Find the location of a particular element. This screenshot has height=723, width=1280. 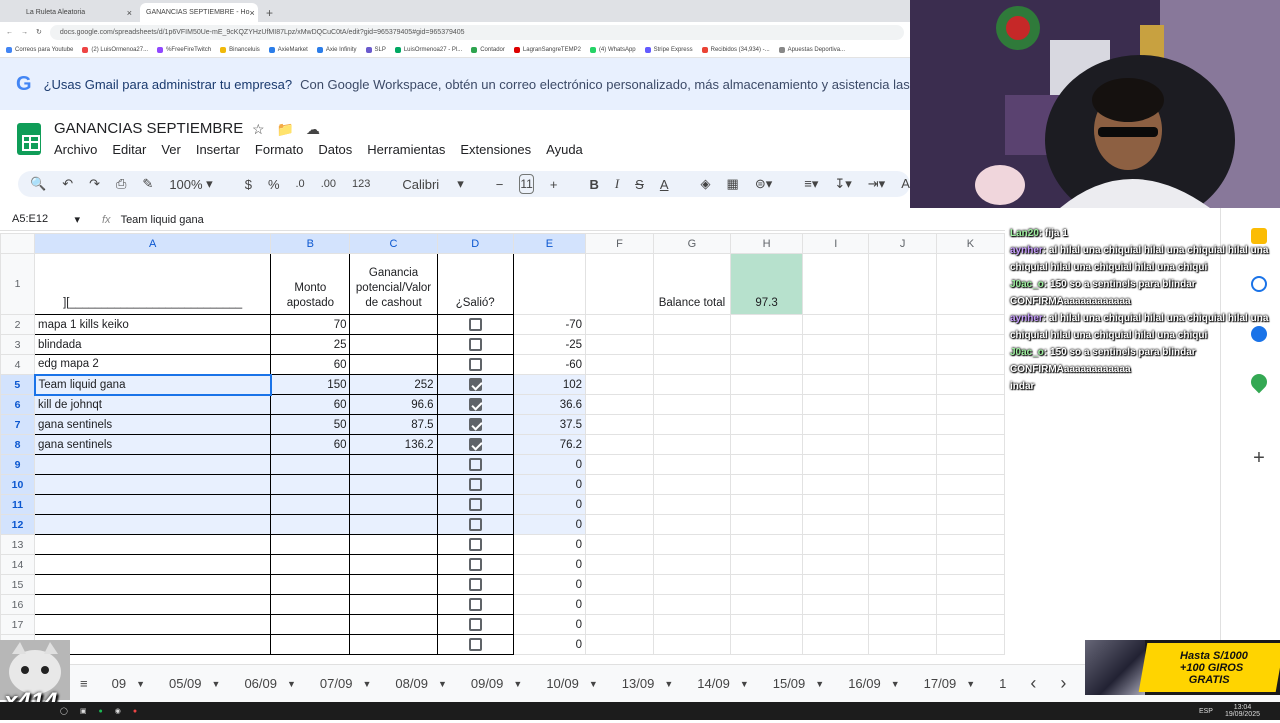

add-addon-icon: + is located at coordinates (1259, 458).